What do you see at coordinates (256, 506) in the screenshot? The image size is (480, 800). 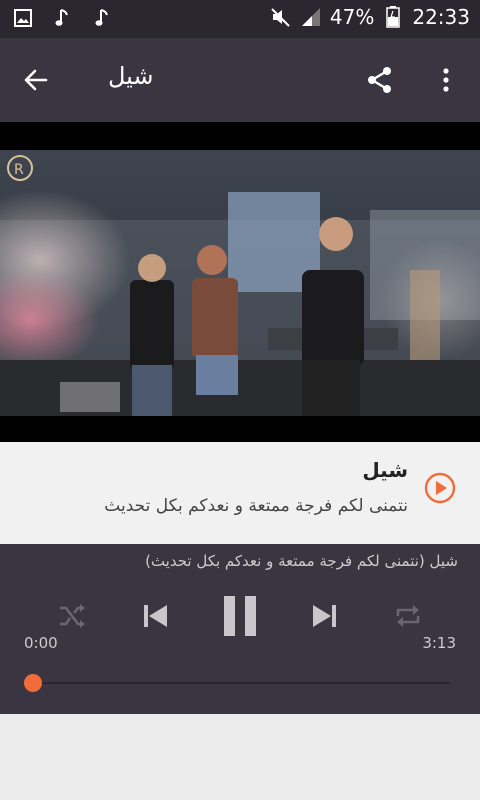 I see `song-subtitle: نتمنى لكم فرجة ممتعة و نعدكم بكل تحديث` at bounding box center [256, 506].